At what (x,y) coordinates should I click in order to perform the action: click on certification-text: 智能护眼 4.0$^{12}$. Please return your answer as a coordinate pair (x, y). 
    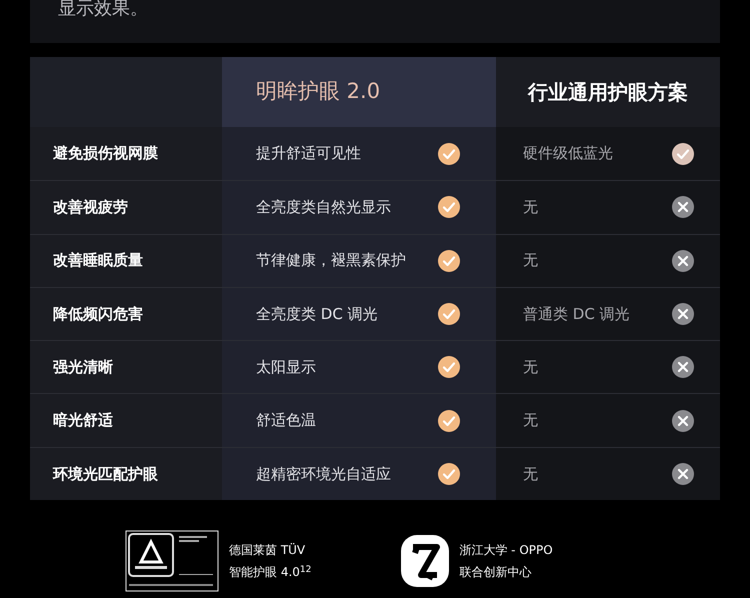
    Looking at the image, I should click on (270, 573).